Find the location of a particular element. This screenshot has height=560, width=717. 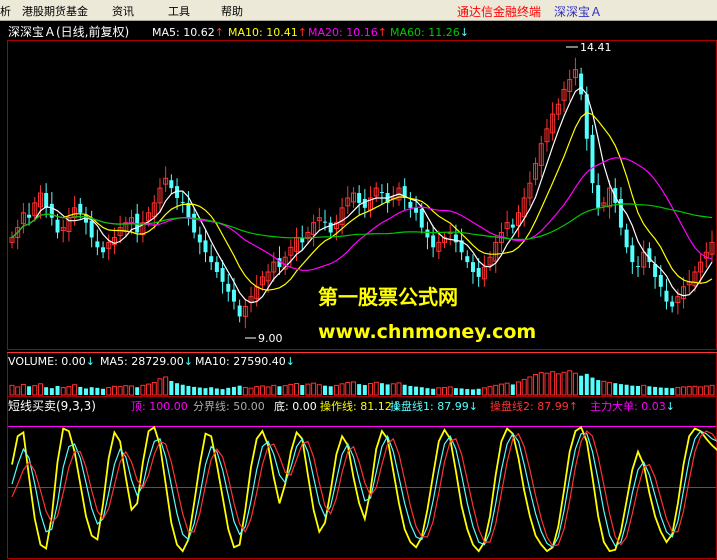

indicator-legend-trade-line1: 操盘线1: 87.99↓ is located at coordinates (434, 406).